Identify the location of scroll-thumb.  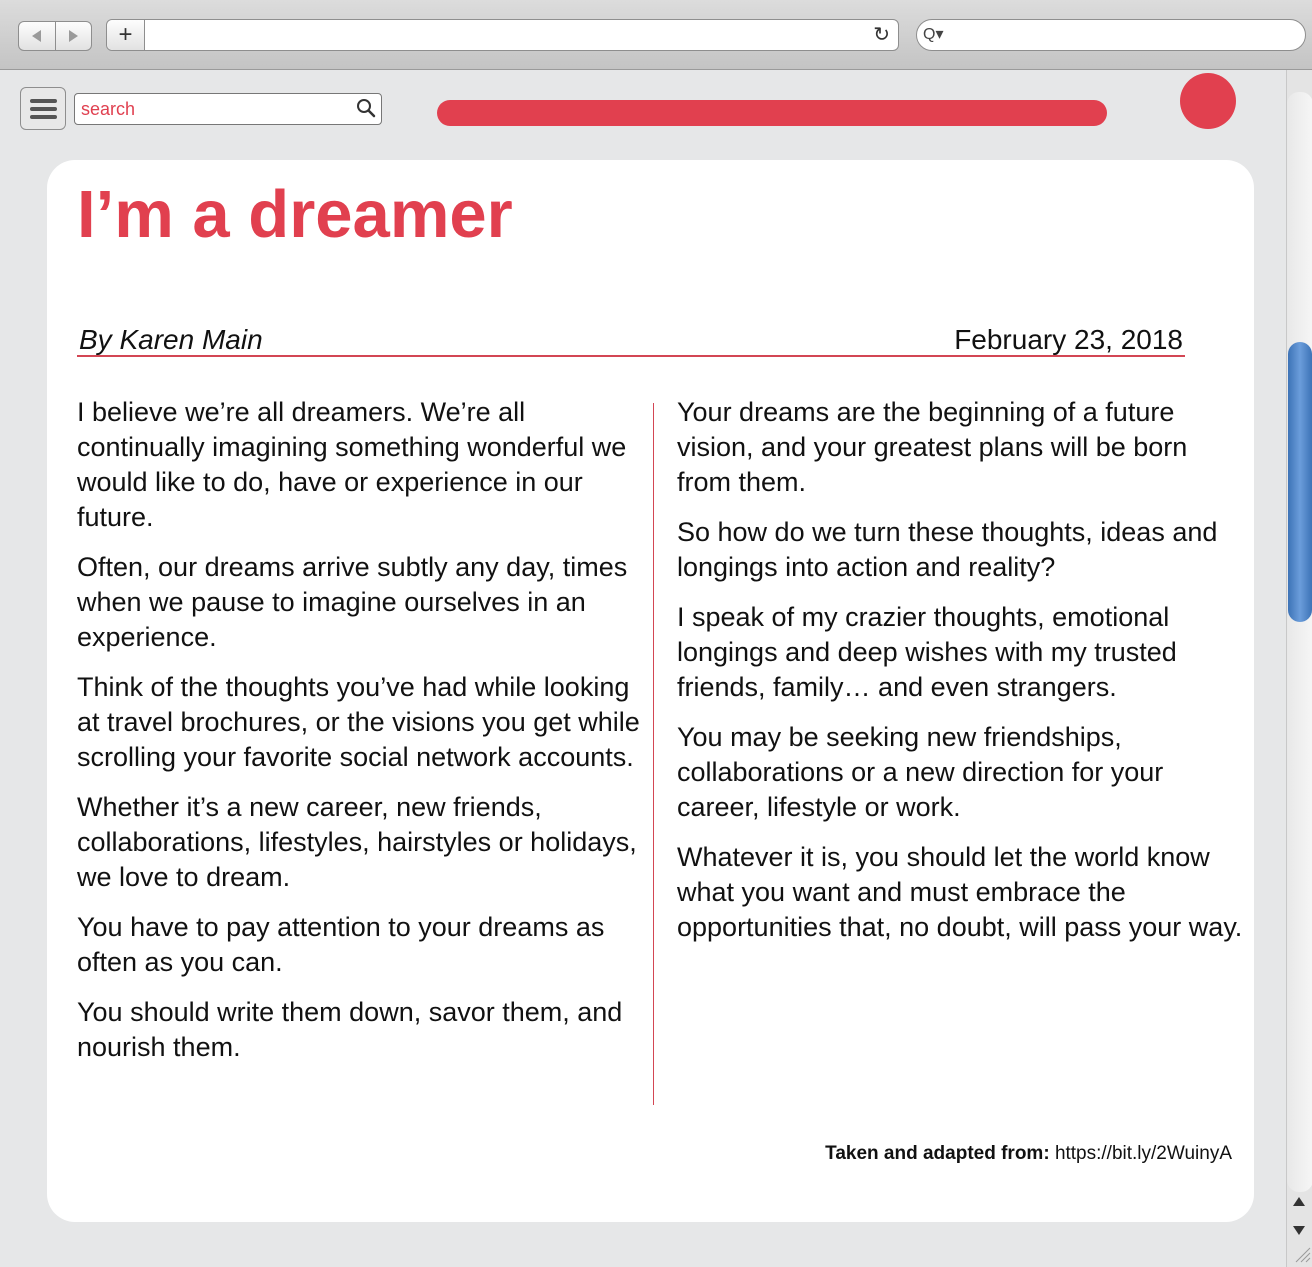
(1300, 482).